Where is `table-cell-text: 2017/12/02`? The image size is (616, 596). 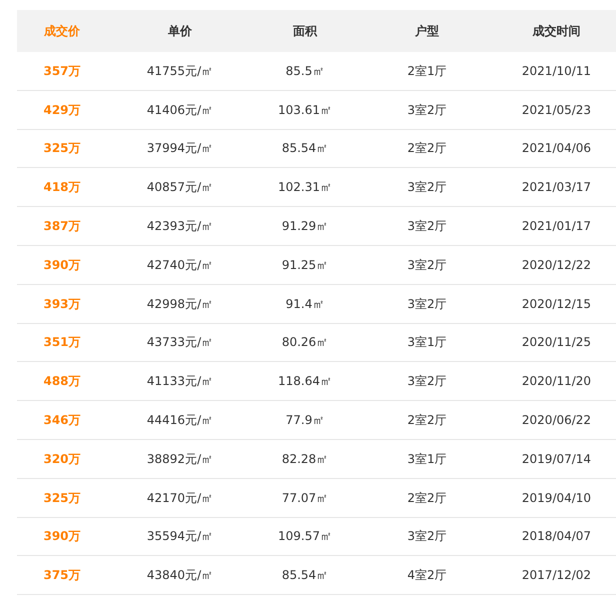
table-cell-text: 2017/12/02 is located at coordinates (557, 575).